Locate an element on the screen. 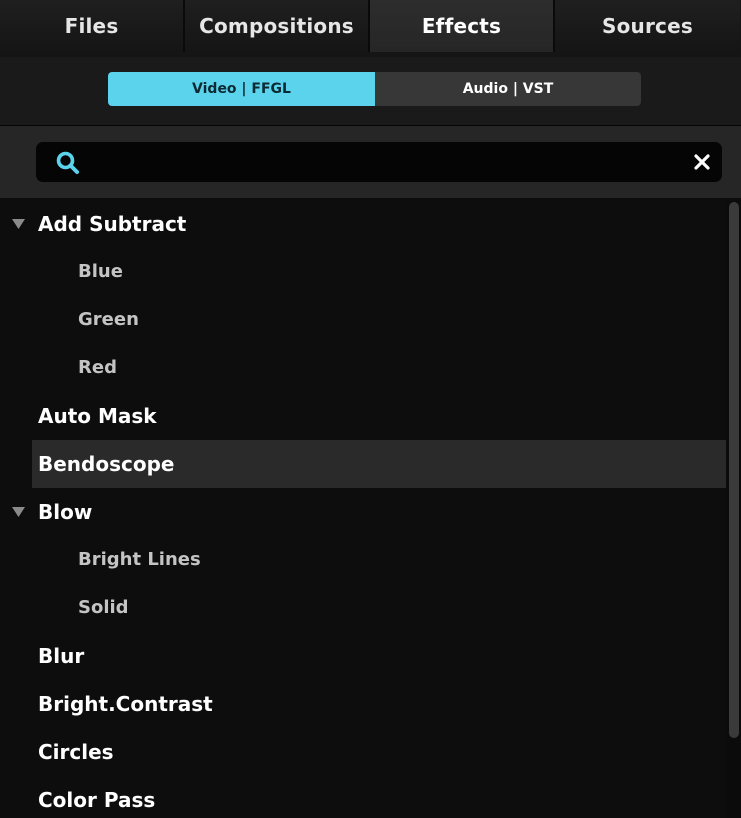  list-item-label: Bright Lines is located at coordinates (139, 559).